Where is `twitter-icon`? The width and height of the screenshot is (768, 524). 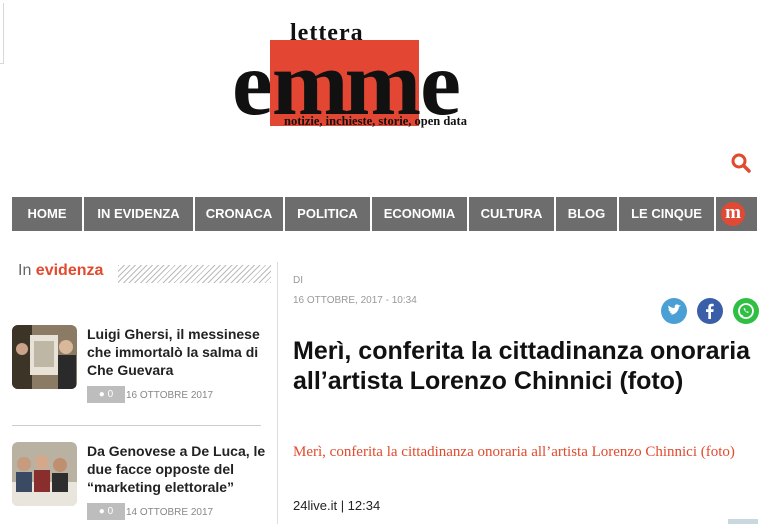
twitter-icon is located at coordinates (674, 309).